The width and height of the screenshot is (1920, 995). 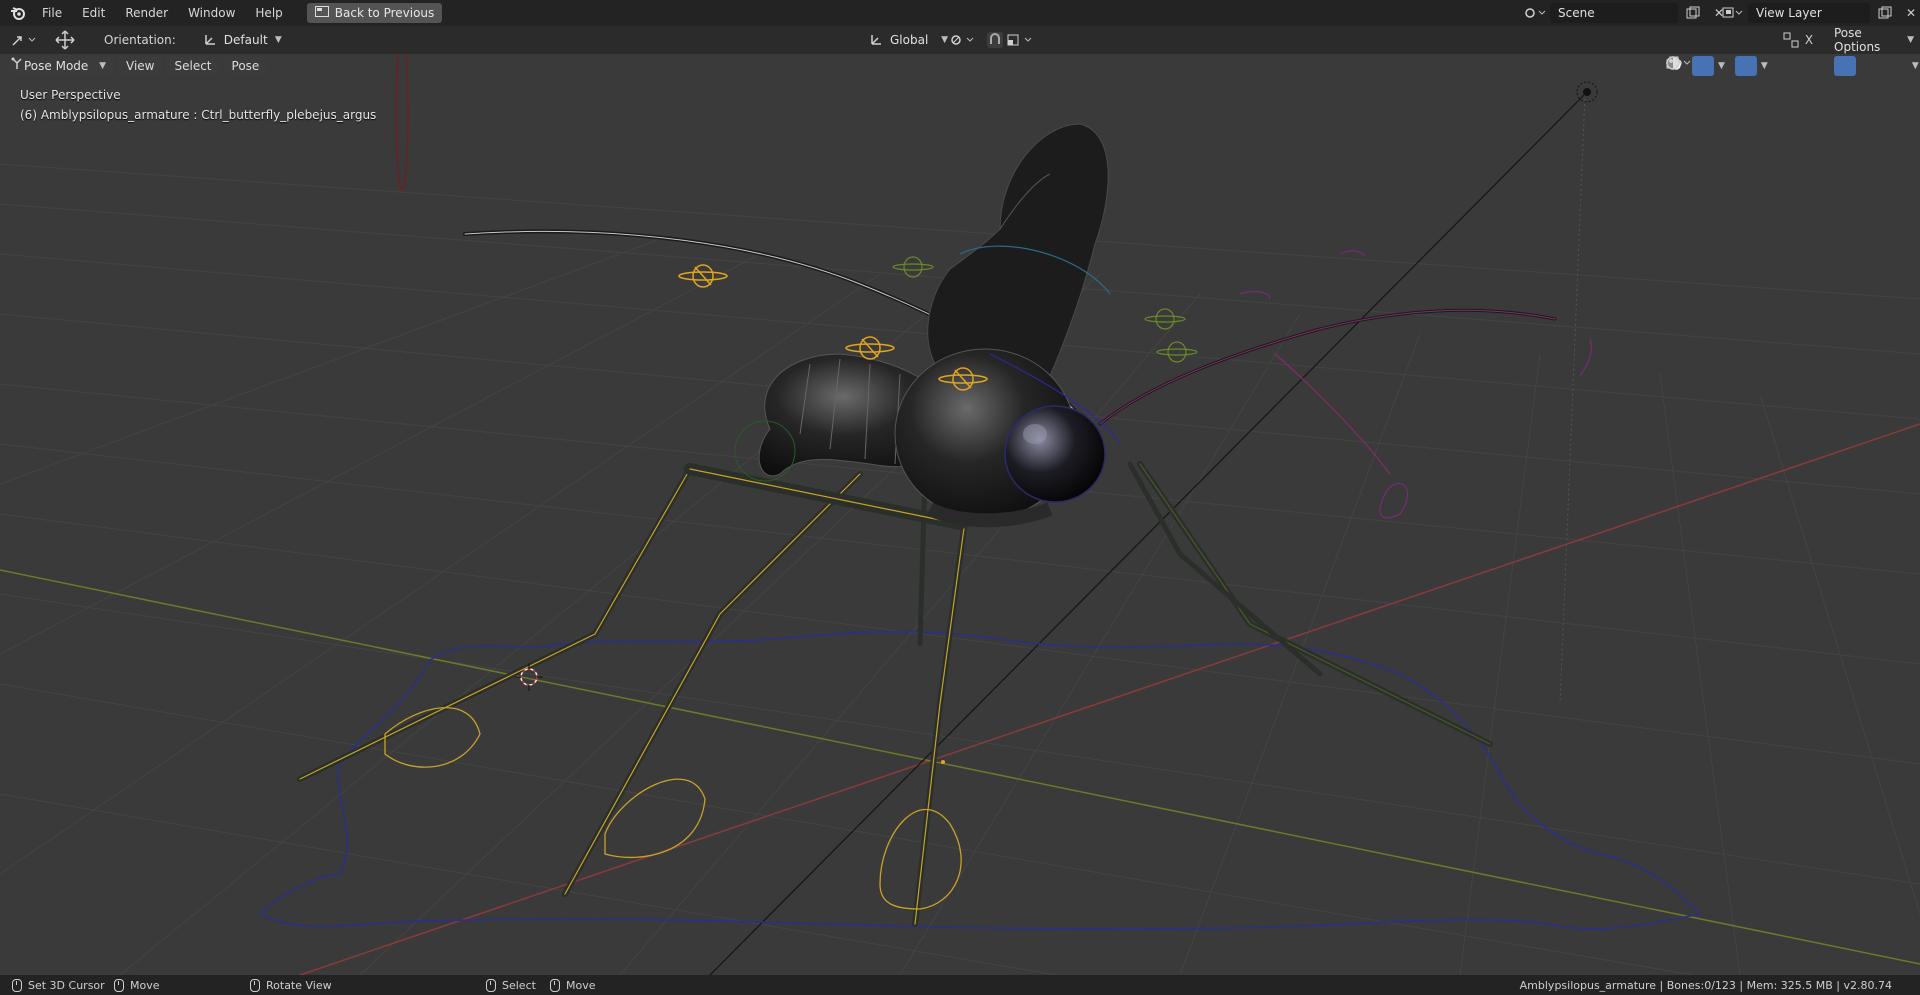 What do you see at coordinates (1021, 40) in the screenshot?
I see `proportional-icon` at bounding box center [1021, 40].